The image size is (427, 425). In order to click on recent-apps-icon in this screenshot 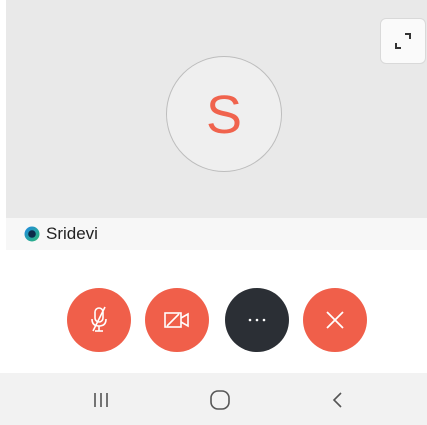, I will do `click(101, 400)`.